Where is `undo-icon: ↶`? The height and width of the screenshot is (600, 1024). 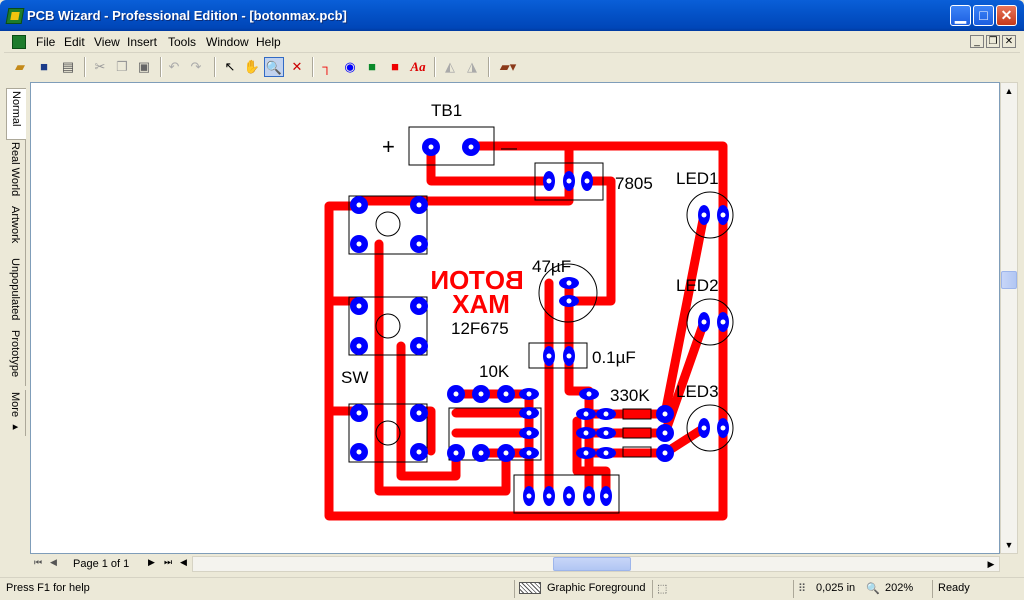
undo-icon: ↶ is located at coordinates (174, 67).